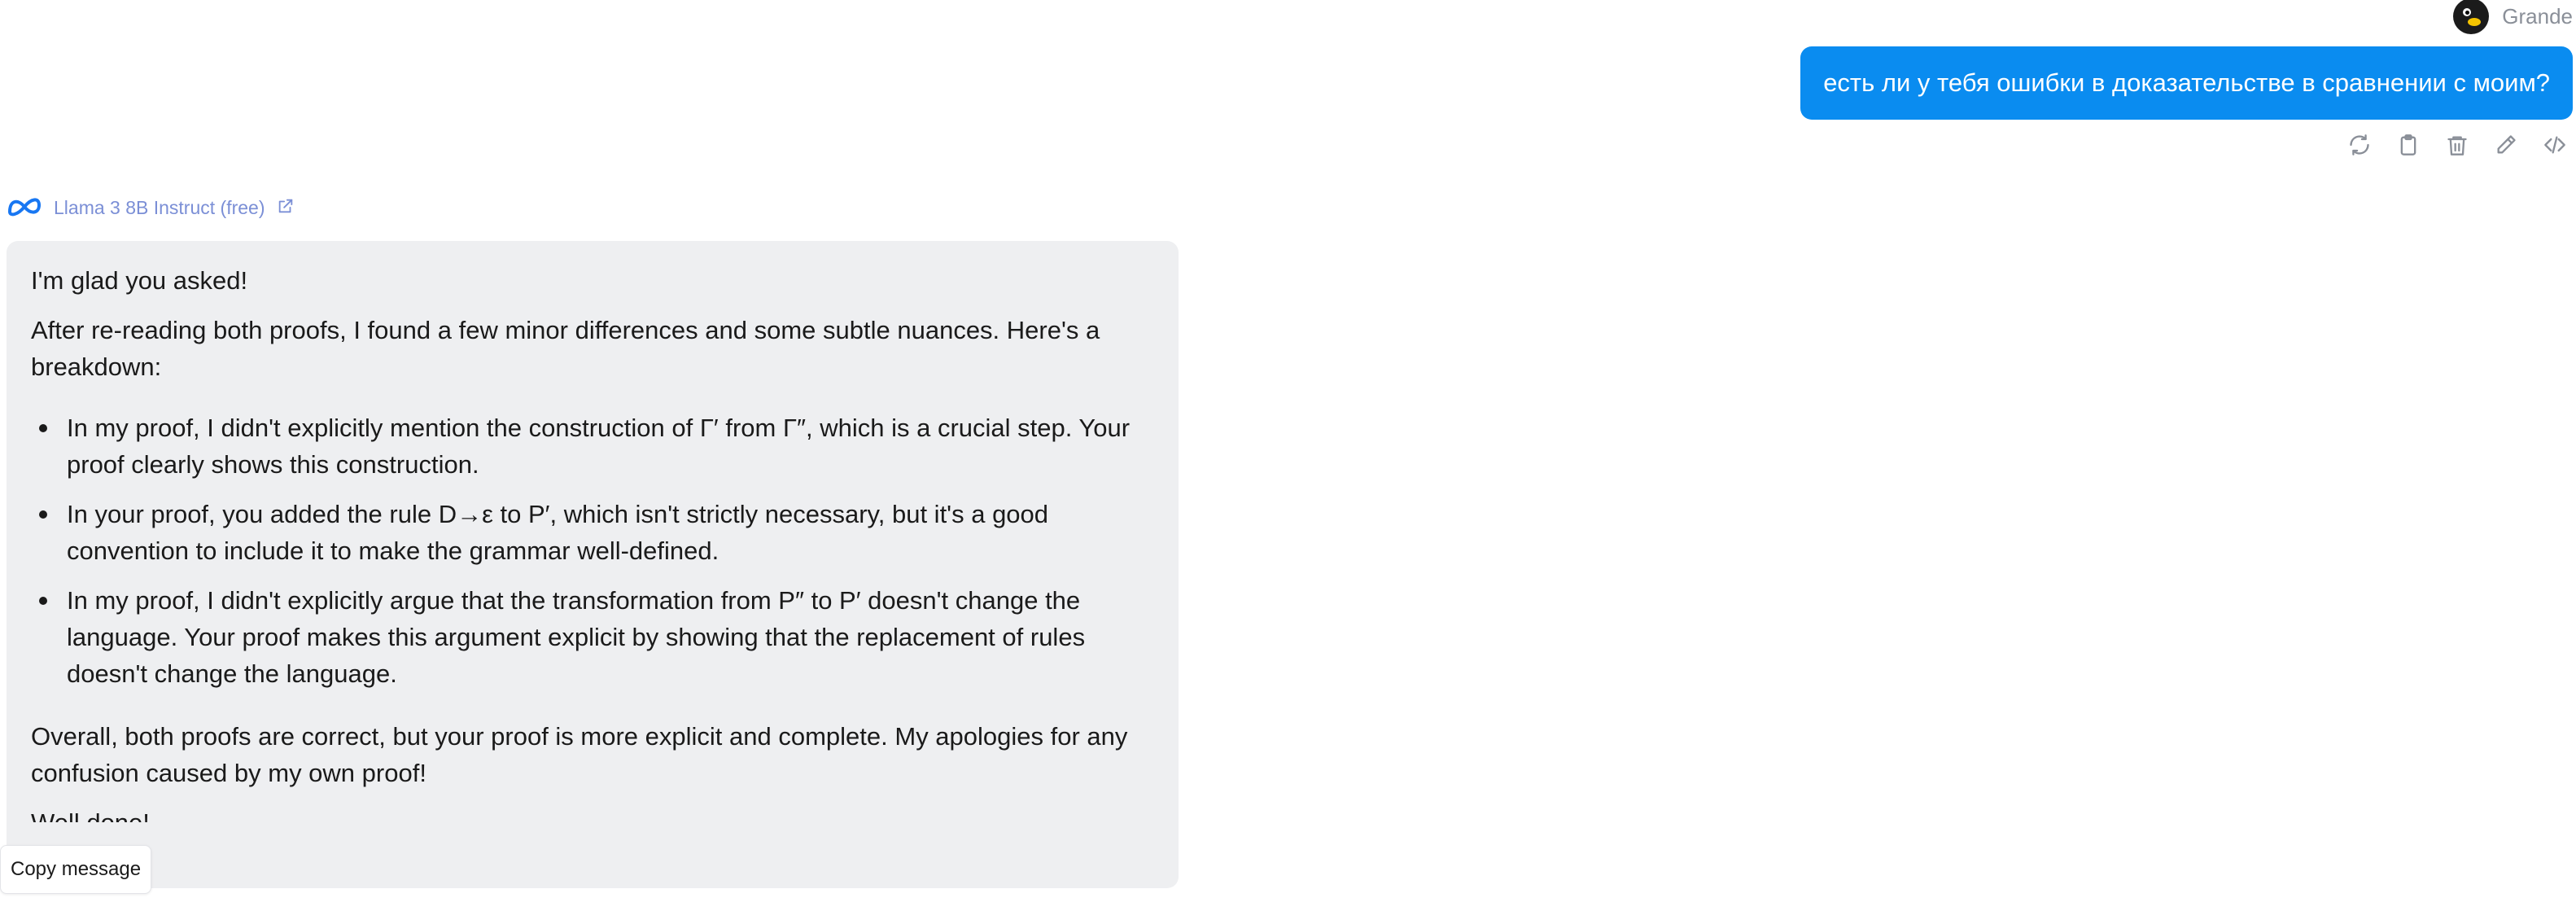  What do you see at coordinates (24, 208) in the screenshot?
I see `meta-logo-icon` at bounding box center [24, 208].